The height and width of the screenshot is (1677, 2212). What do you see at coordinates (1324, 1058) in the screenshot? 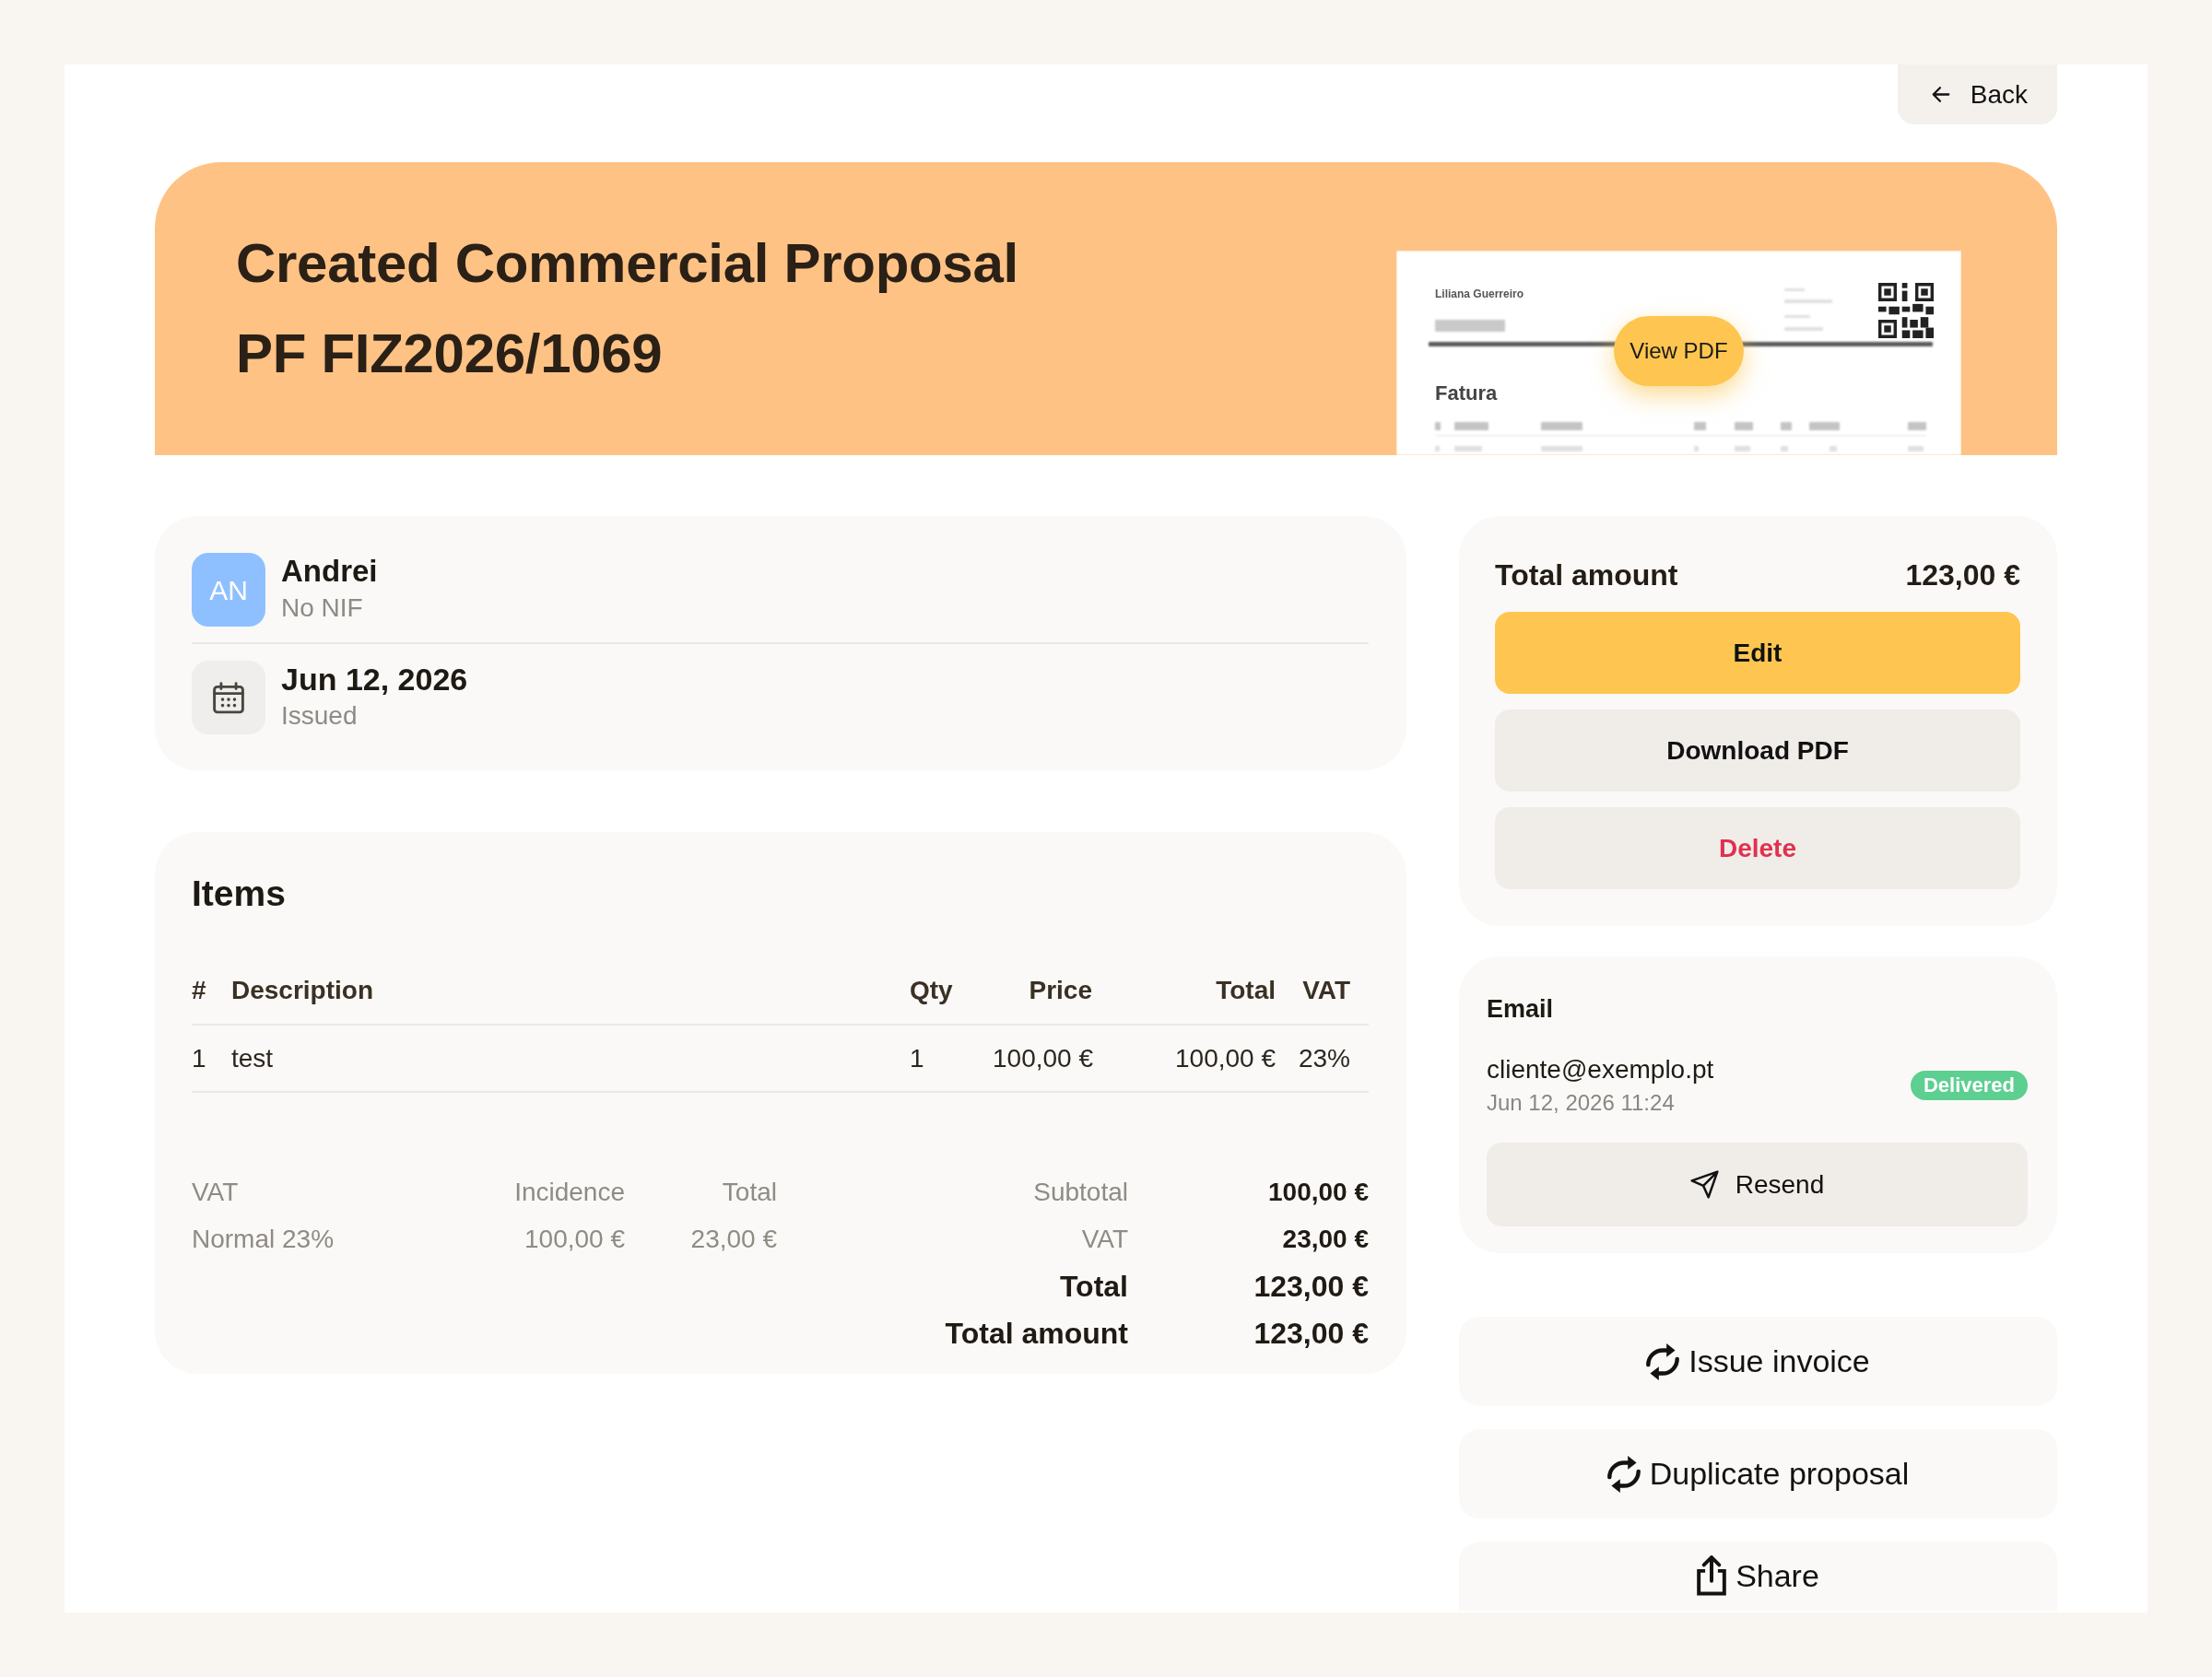
I see `table-cell-text: 23%` at bounding box center [1324, 1058].